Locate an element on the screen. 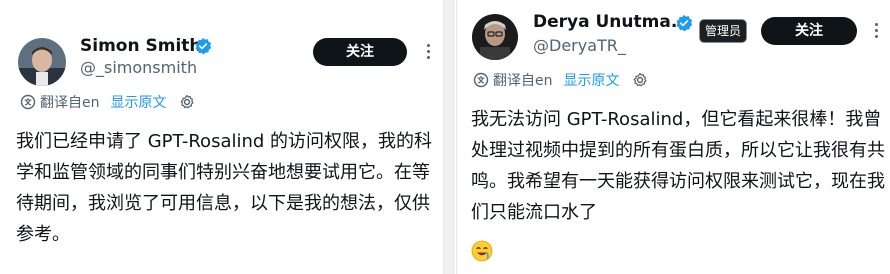 The height and width of the screenshot is (274, 890). author-handle: @DeryaTR_ is located at coordinates (579, 45).